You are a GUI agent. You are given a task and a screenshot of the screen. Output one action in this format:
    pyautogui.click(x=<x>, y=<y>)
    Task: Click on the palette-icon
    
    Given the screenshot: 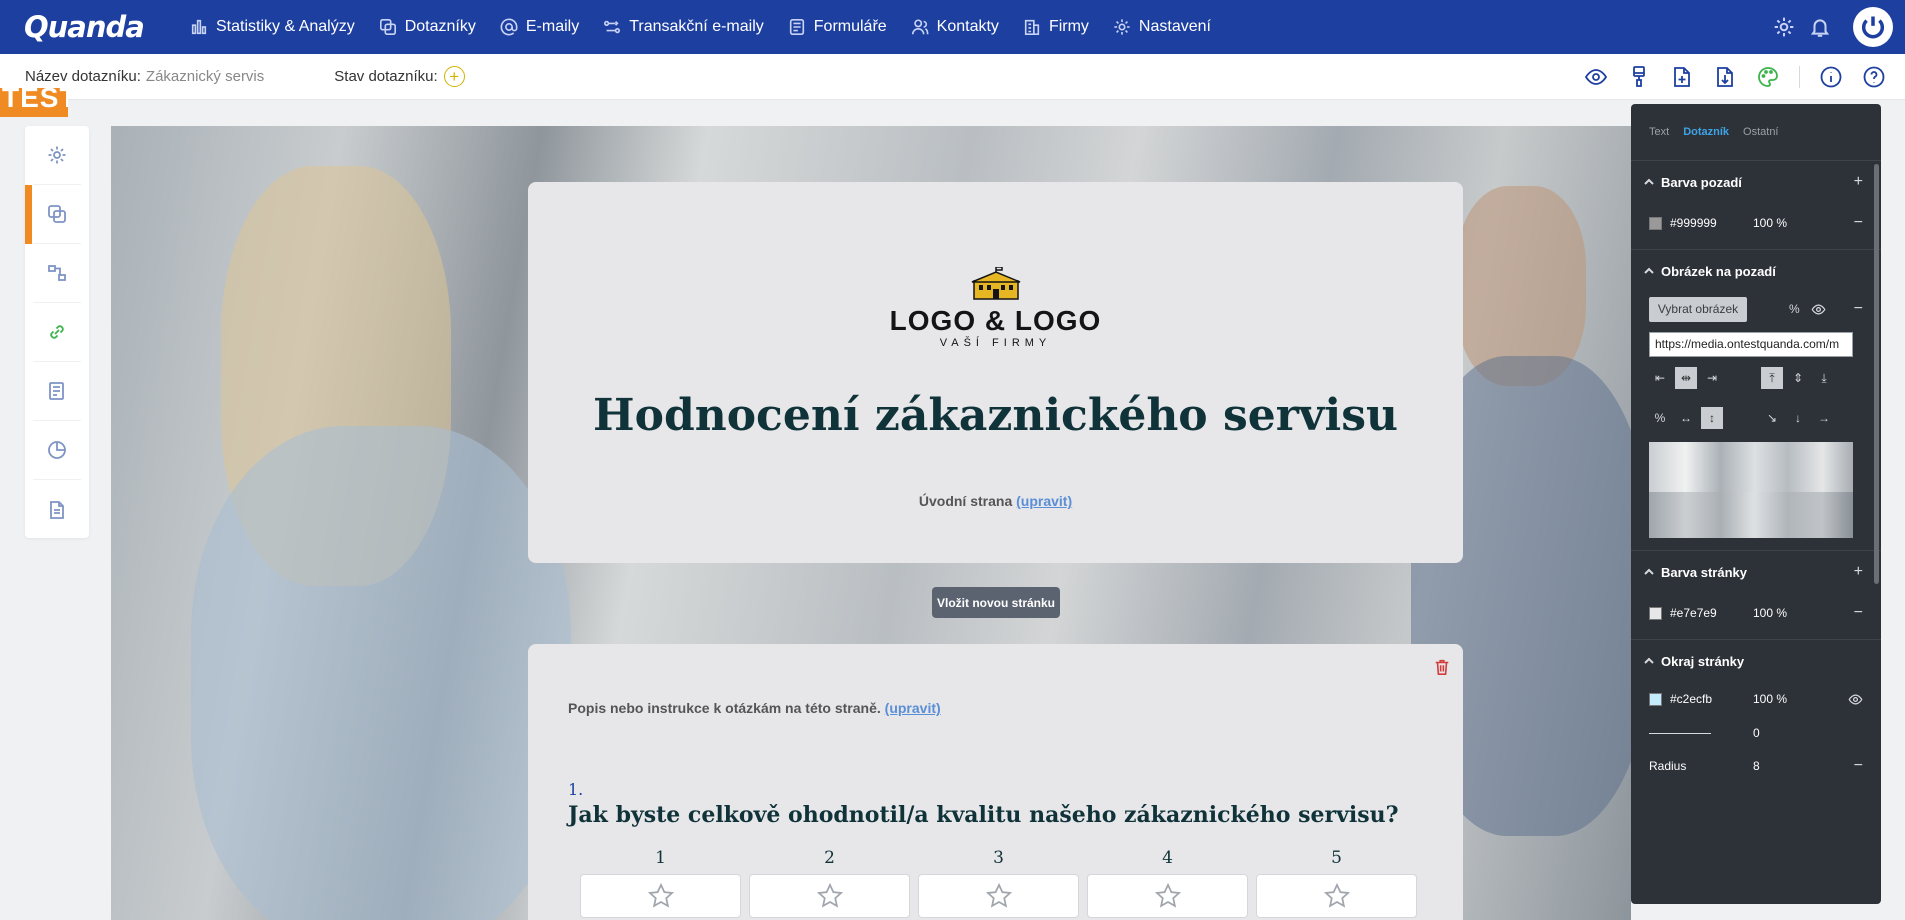 What is the action you would take?
    pyautogui.click(x=1768, y=77)
    